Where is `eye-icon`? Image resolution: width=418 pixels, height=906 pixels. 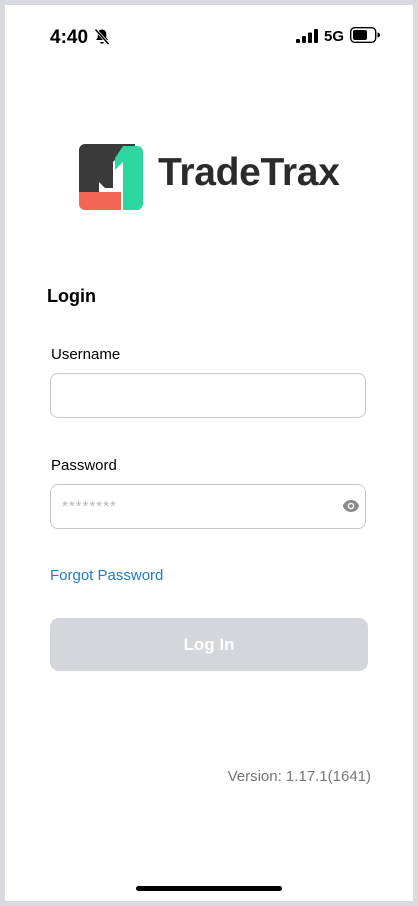
eye-icon is located at coordinates (351, 506).